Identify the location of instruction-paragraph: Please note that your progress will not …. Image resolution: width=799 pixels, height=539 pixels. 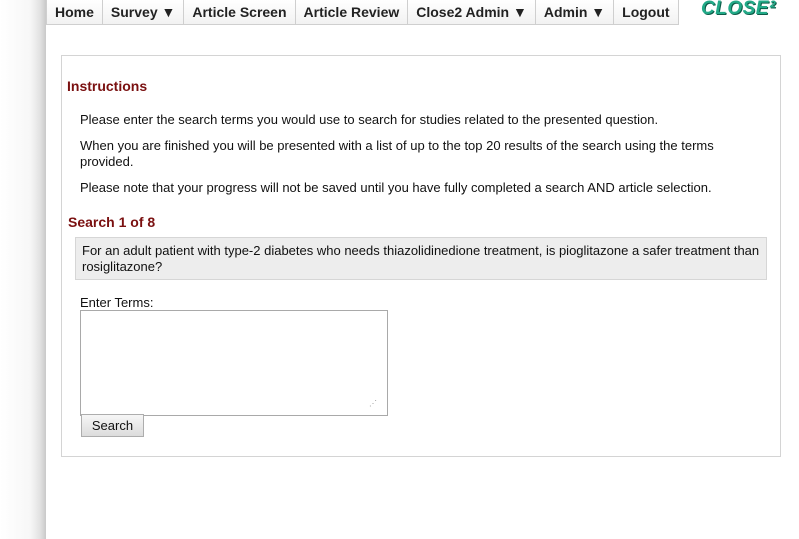
(396, 187).